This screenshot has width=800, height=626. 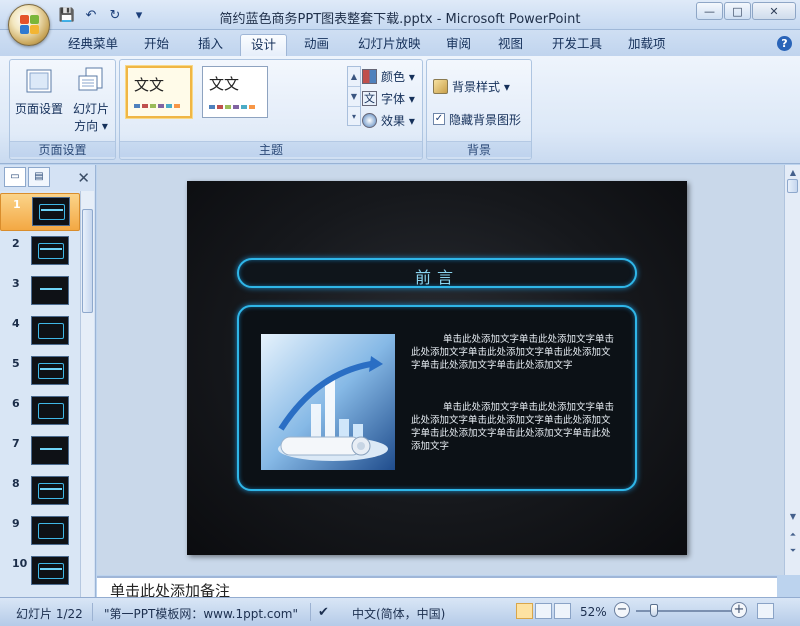 What do you see at coordinates (792, 370) in the screenshot?
I see `editor-scrollbar: ▲ ▼ ⏶ ⏷` at bounding box center [792, 370].